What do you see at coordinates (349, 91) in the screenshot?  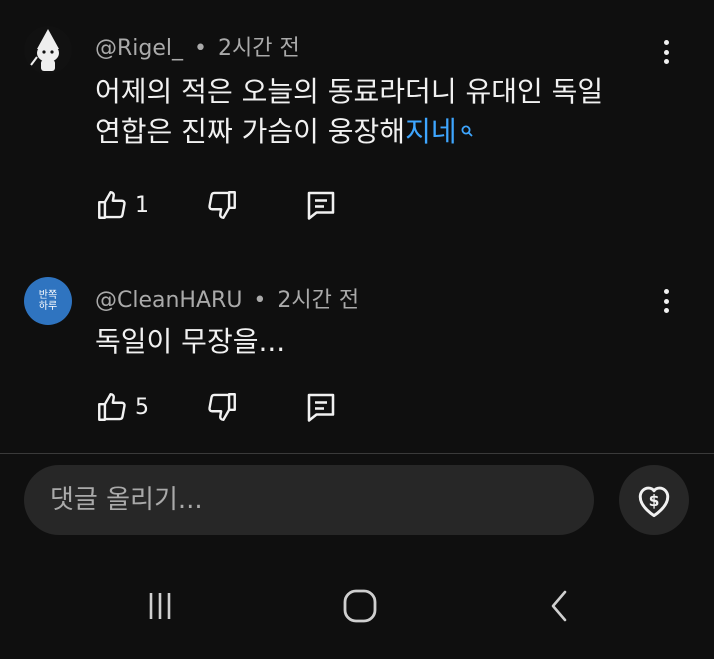 I see `comment-text-line1: 어제의 적은 오늘의 동료라더니 유대인 독일` at bounding box center [349, 91].